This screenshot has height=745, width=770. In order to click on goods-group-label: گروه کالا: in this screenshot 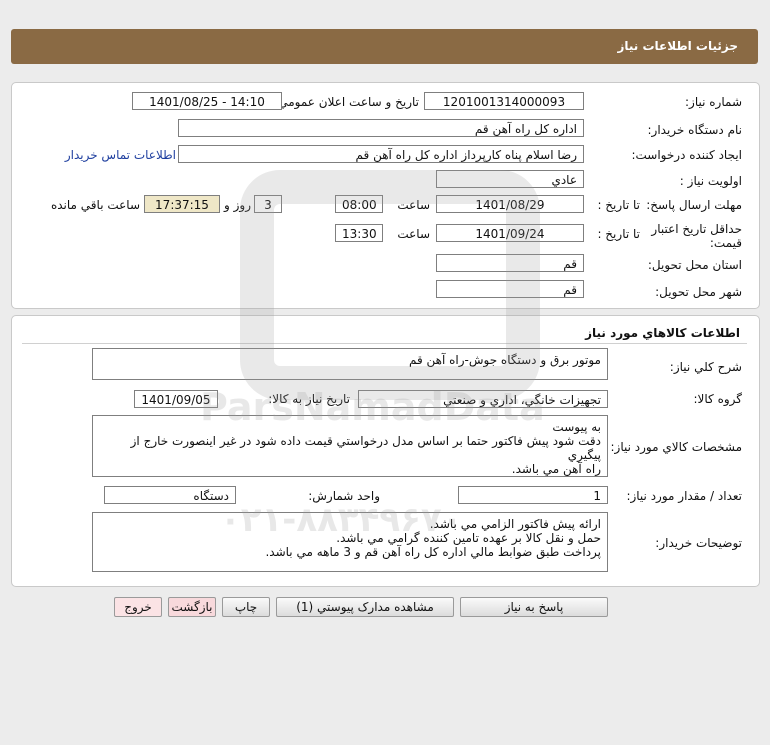, I will do `click(718, 399)`.